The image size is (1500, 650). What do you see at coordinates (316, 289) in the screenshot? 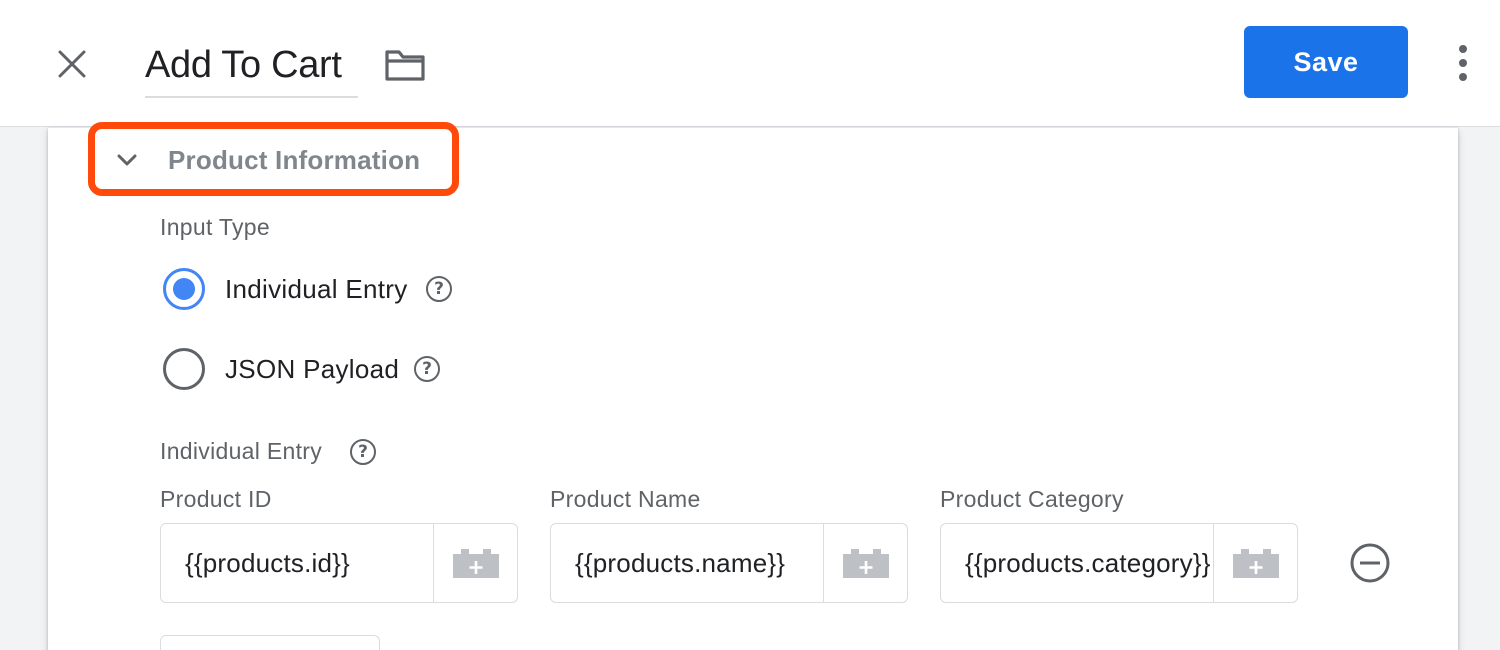
I see `radio-label-individual-entry: Individual Entry` at bounding box center [316, 289].